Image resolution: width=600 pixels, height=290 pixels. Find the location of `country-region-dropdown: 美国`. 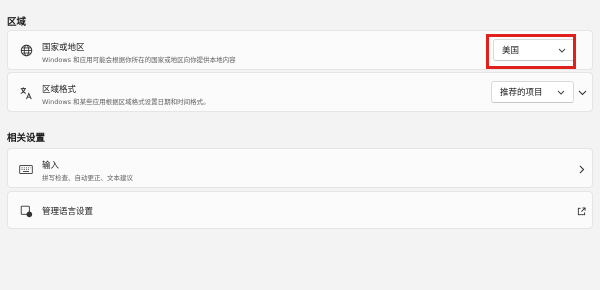

country-region-dropdown: 美国 is located at coordinates (534, 50).